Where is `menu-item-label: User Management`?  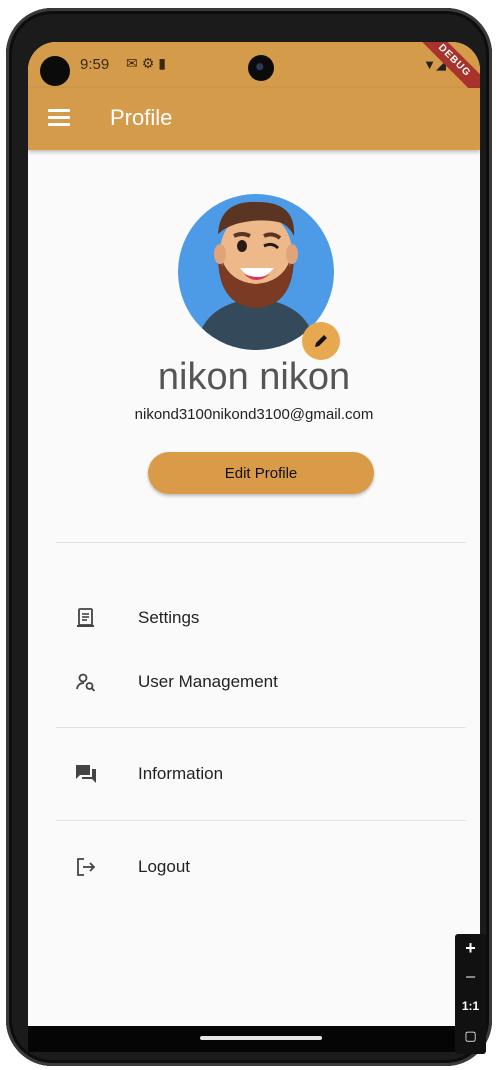
menu-item-label: User Management is located at coordinates (208, 681).